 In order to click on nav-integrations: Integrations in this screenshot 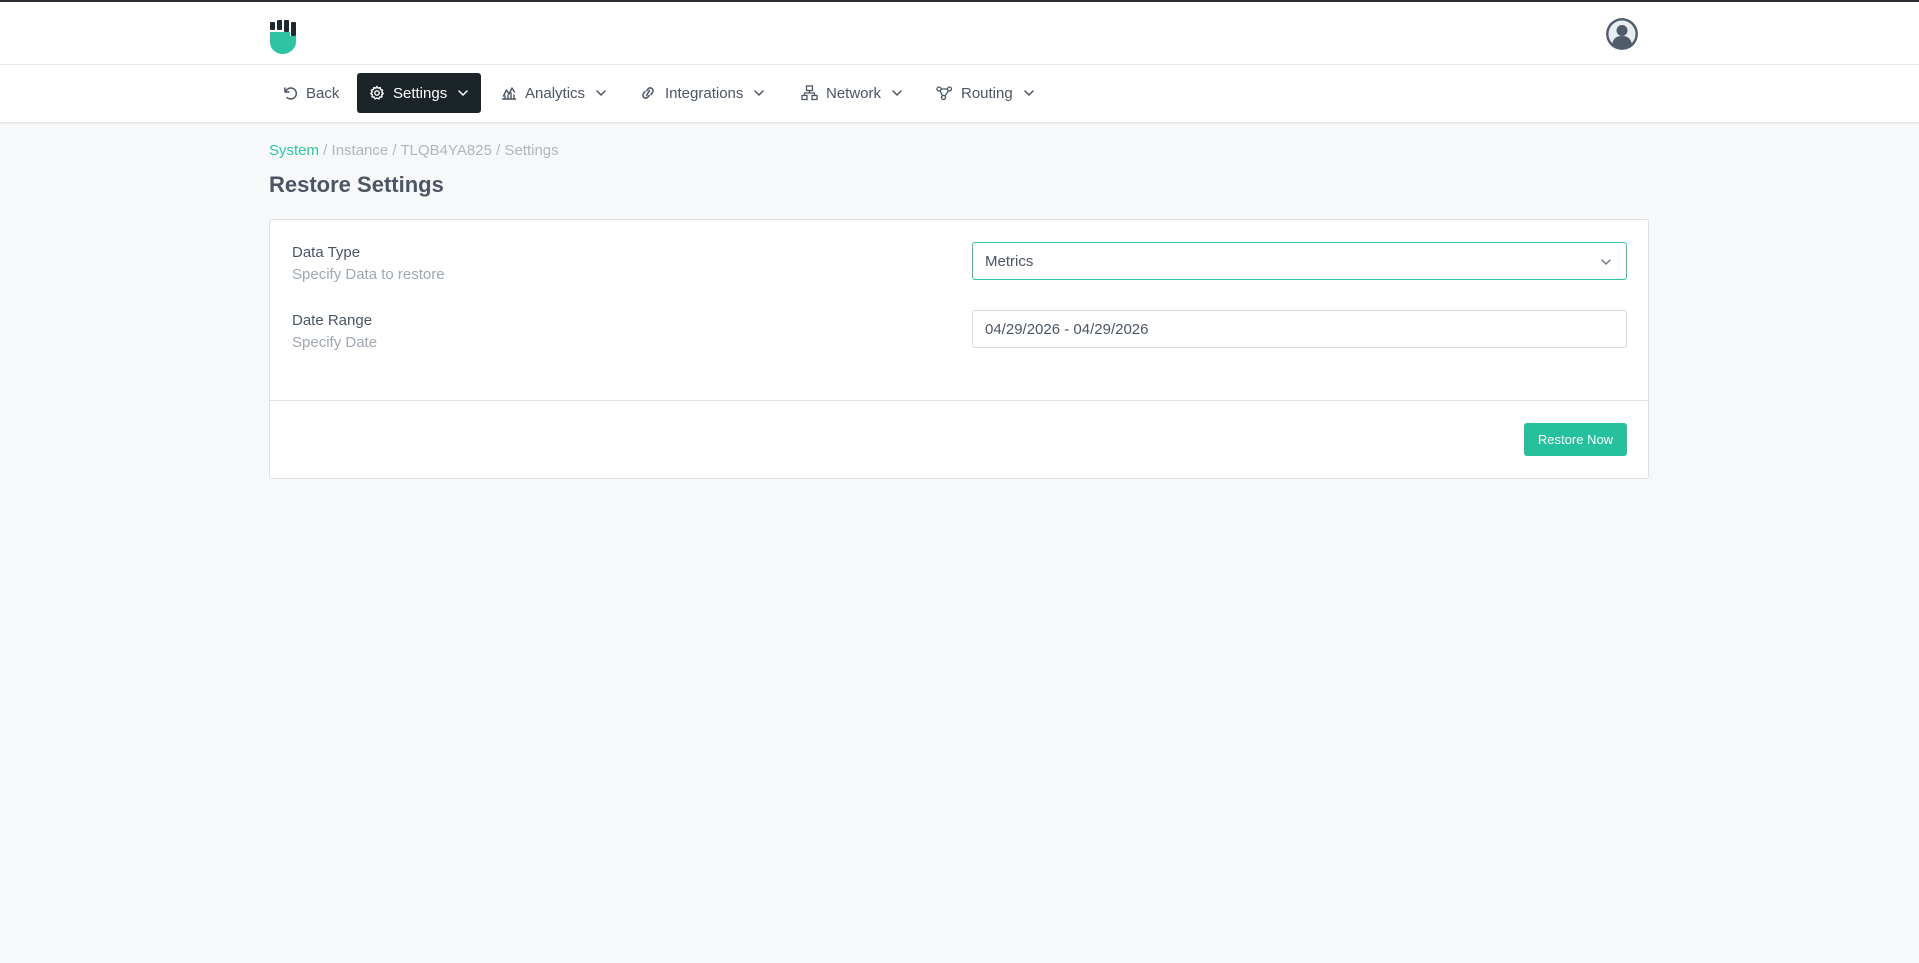, I will do `click(702, 93)`.